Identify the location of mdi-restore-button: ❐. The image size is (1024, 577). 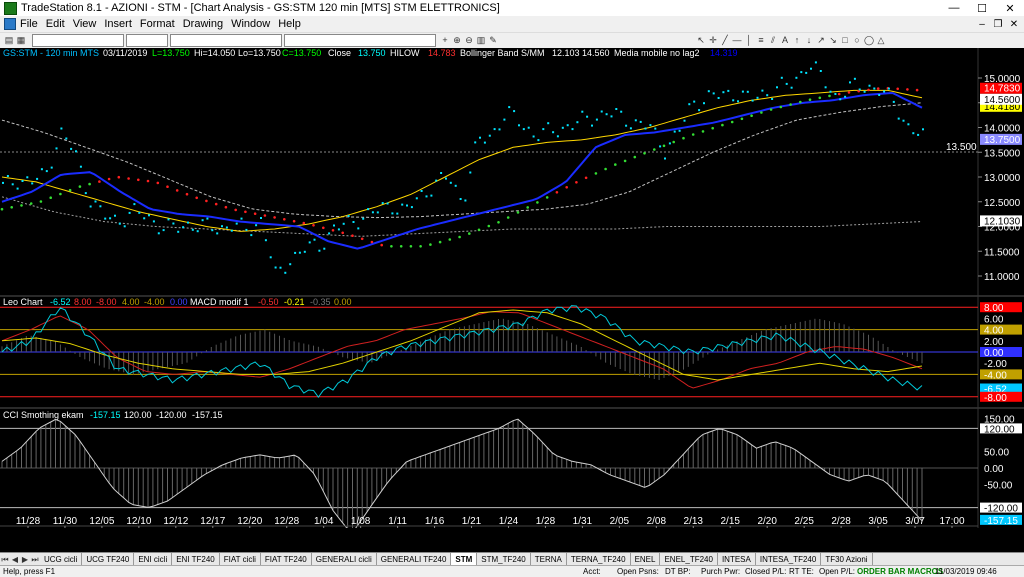
(998, 24).